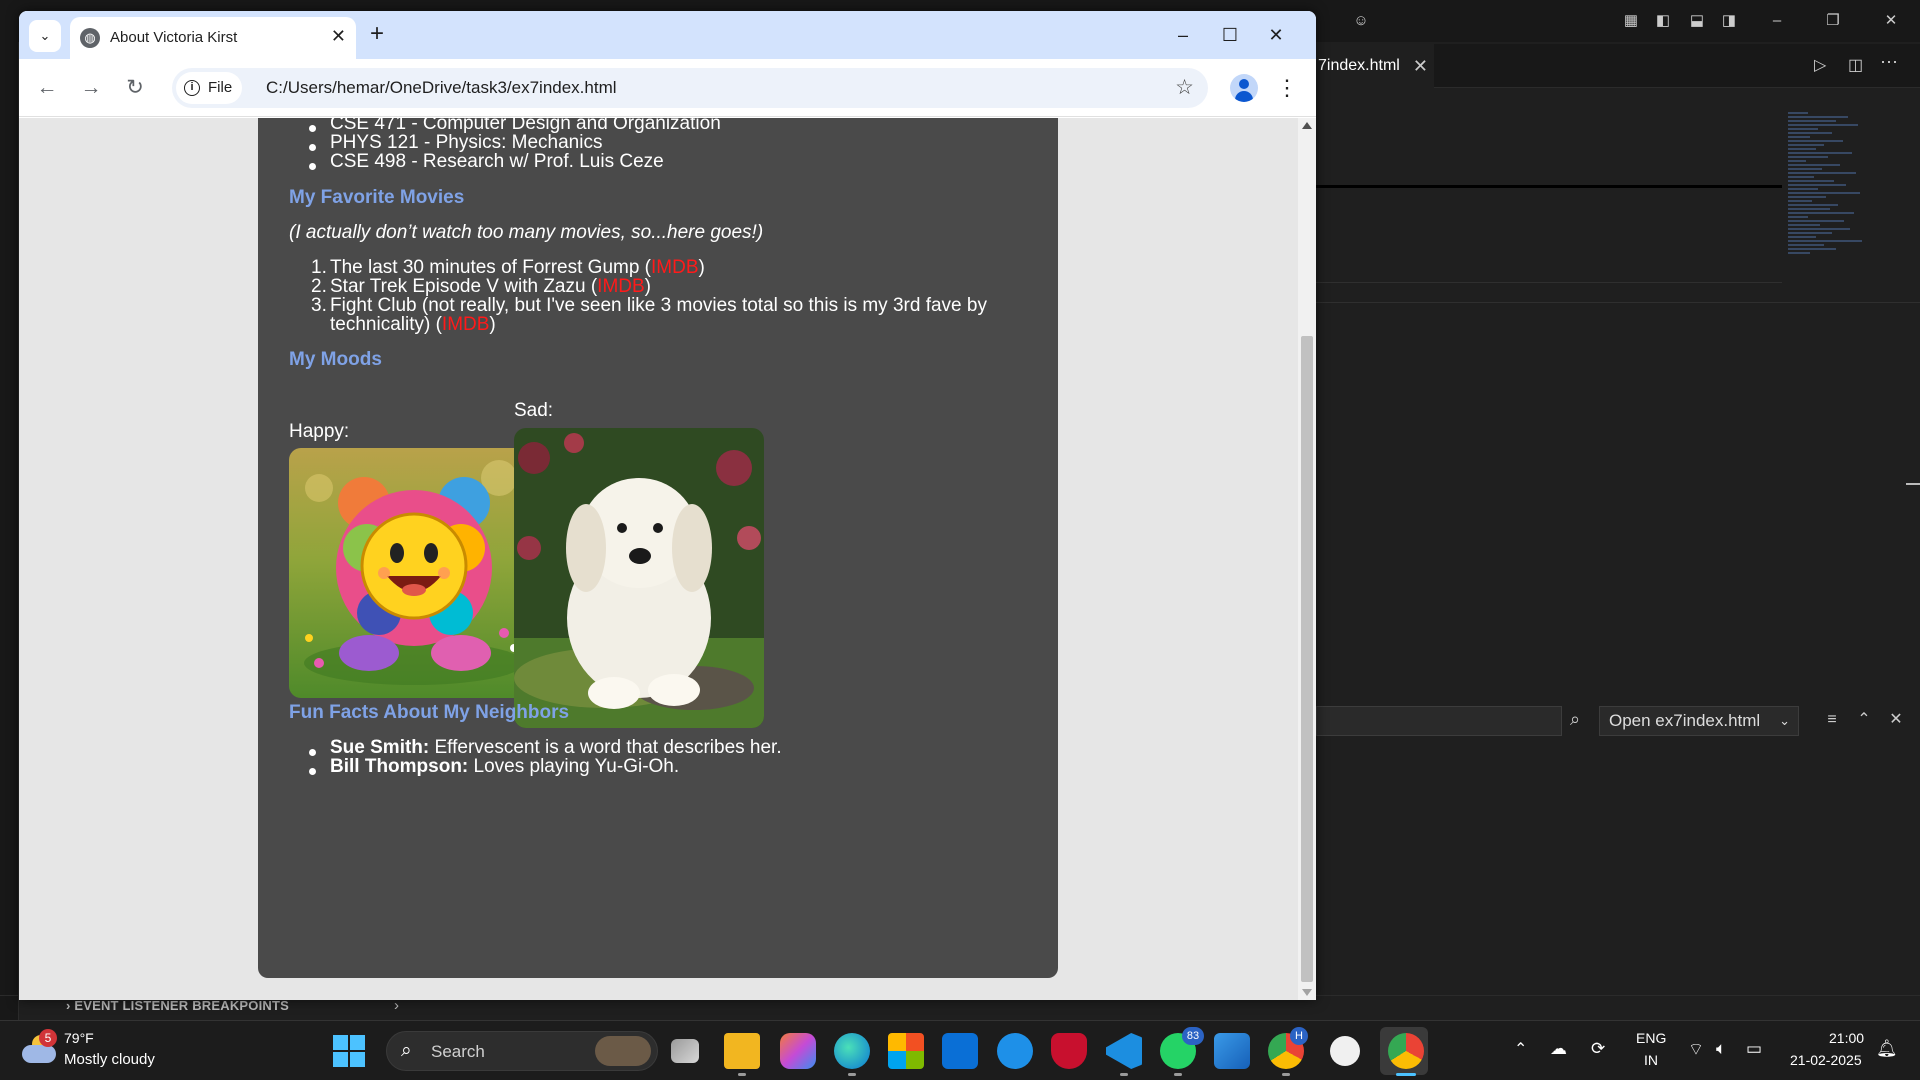  Describe the element at coordinates (349, 1051) in the screenshot. I see `start-icon` at that location.